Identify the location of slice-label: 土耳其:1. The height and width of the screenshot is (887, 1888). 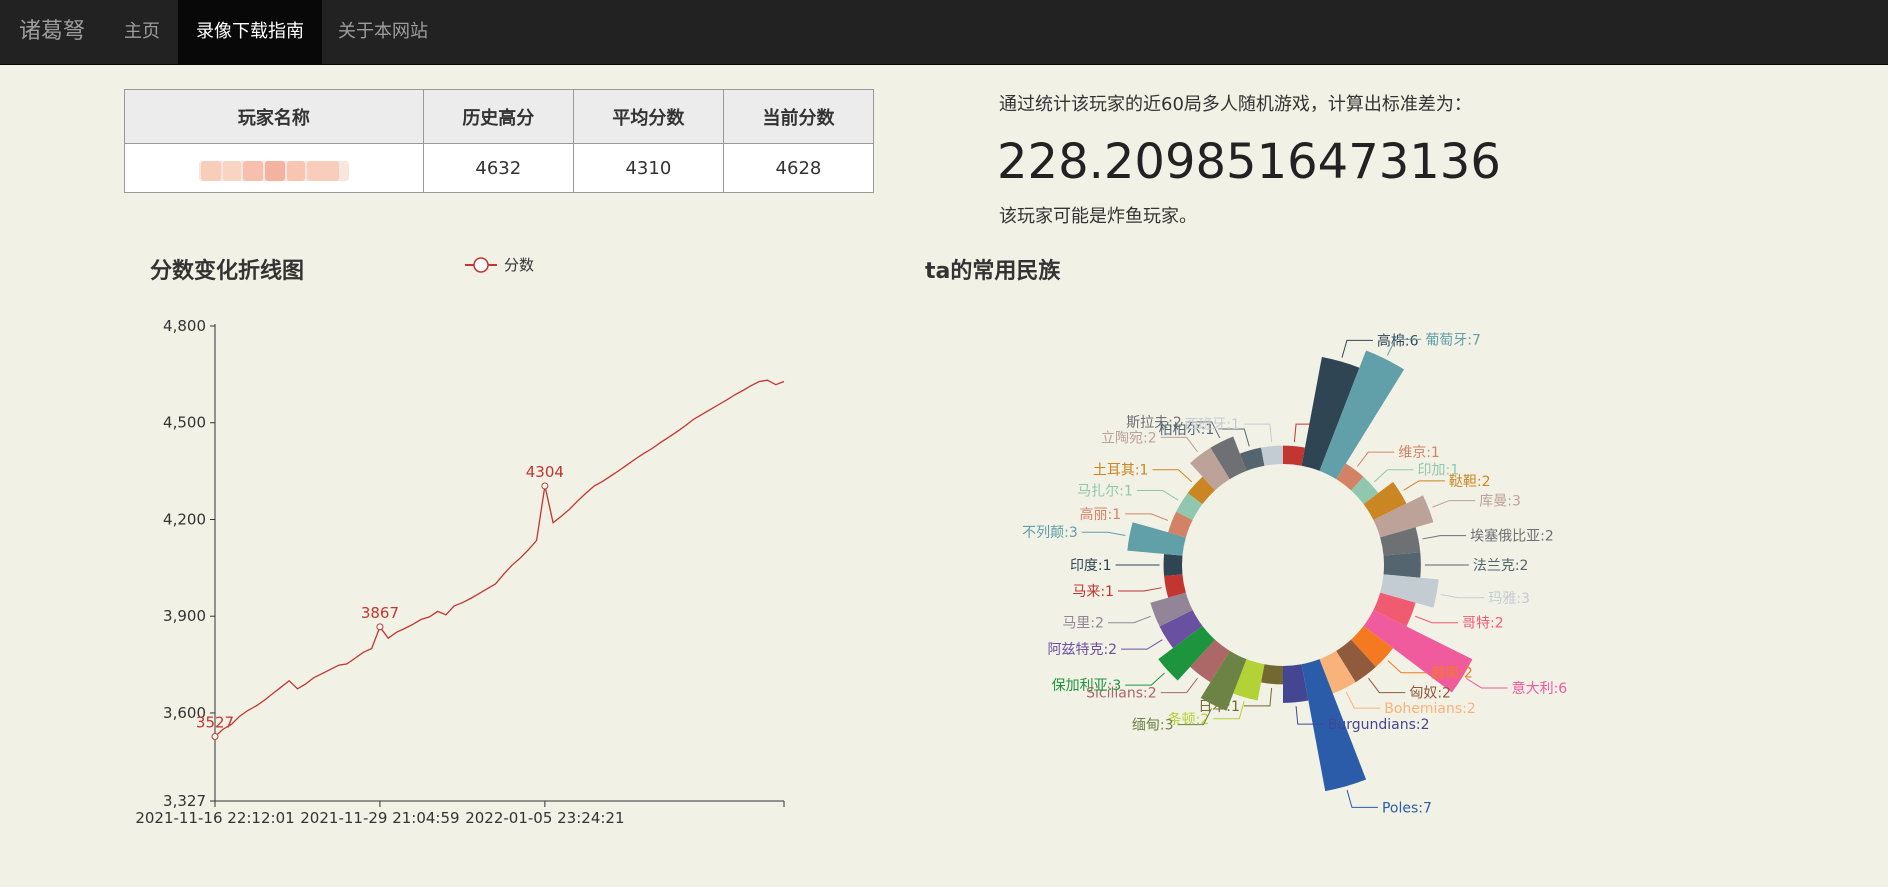
(1121, 471).